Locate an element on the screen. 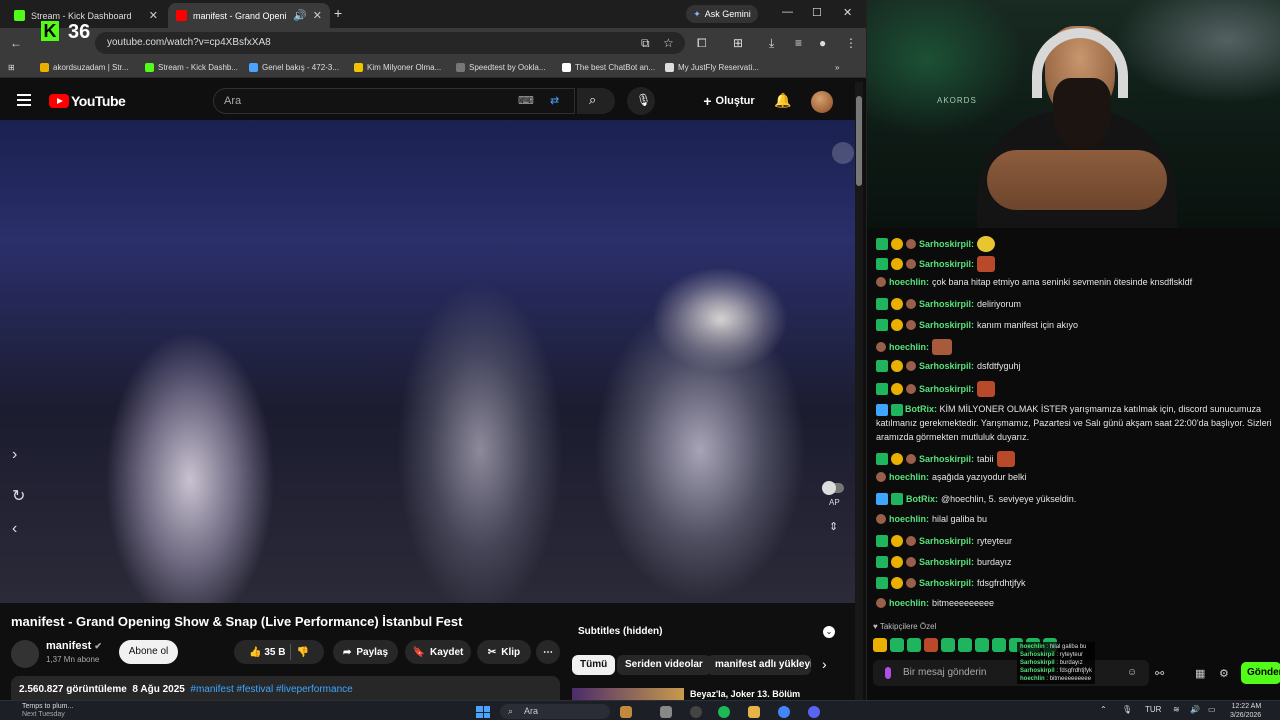  chat-message: Sarhoskirpil: burdayız is located at coordinates (944, 562).